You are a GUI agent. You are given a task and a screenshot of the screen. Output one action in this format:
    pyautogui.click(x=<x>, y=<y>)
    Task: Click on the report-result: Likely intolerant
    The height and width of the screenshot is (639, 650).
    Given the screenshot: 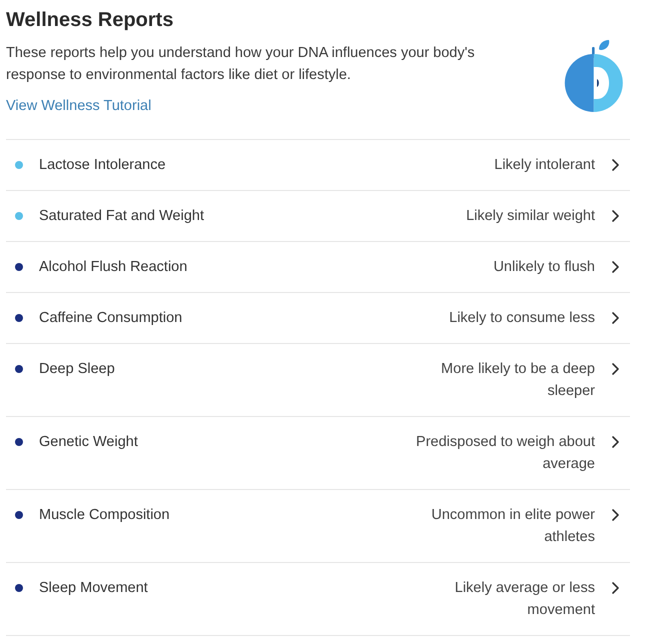 What is the action you would take?
    pyautogui.click(x=544, y=165)
    